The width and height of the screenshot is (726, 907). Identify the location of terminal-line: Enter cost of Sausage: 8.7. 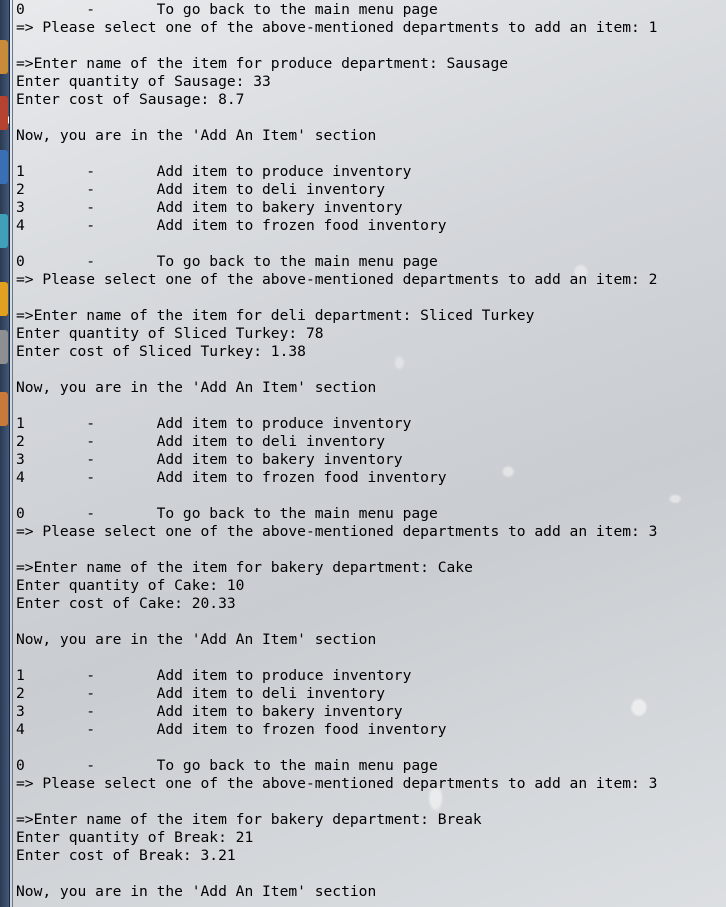
(130, 99).